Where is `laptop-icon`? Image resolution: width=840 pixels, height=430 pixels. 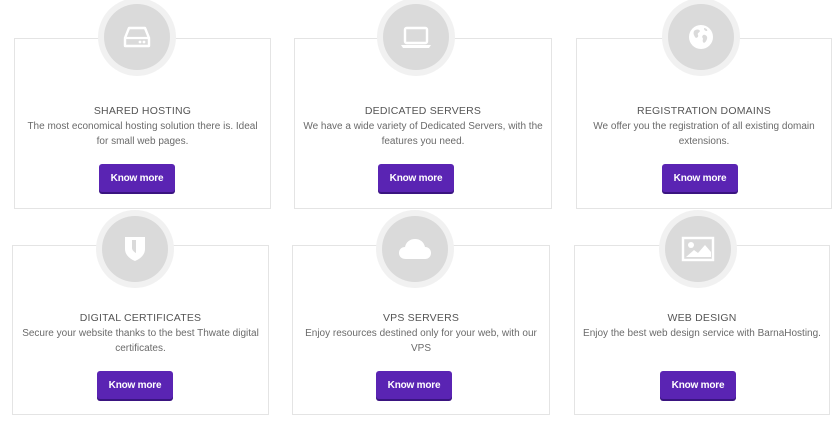 laptop-icon is located at coordinates (416, 37).